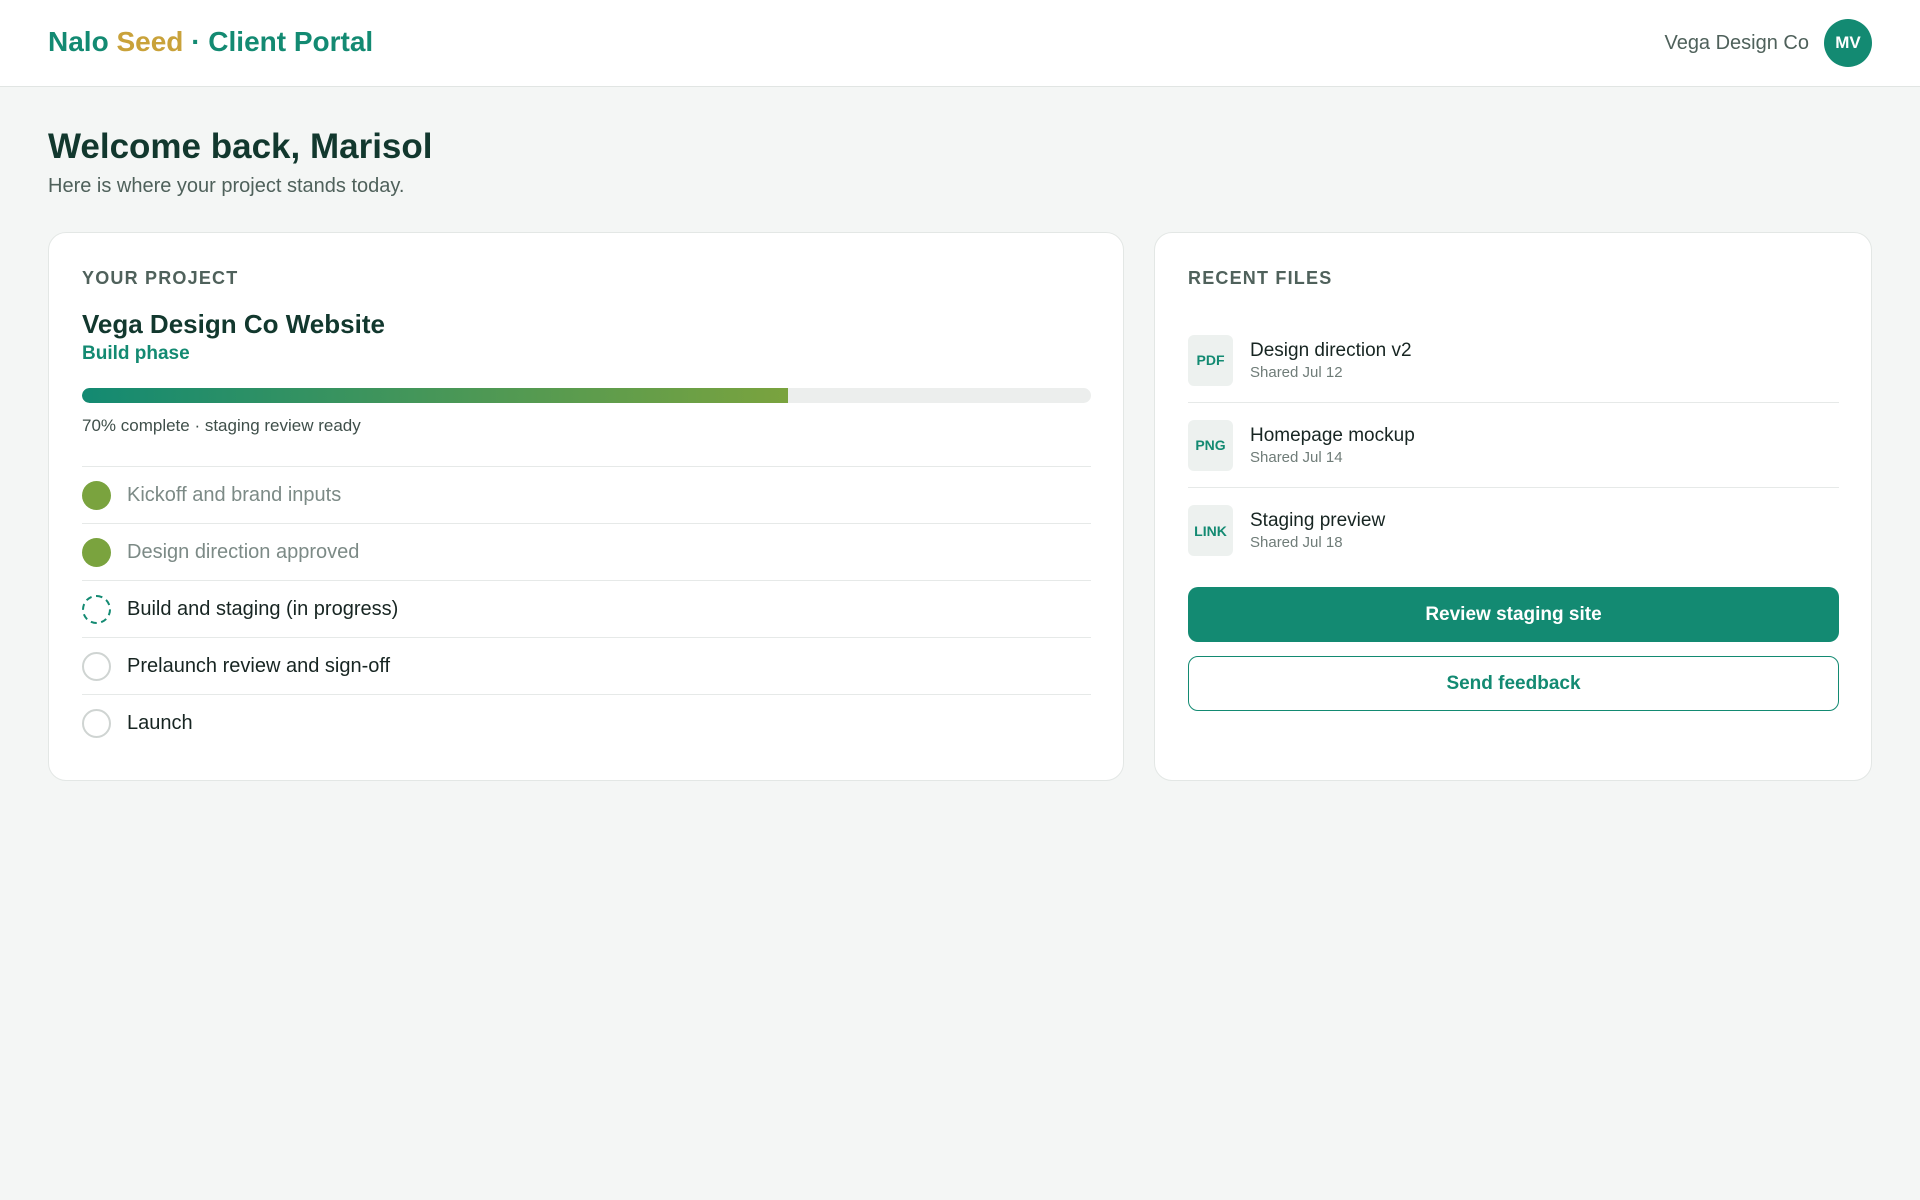  What do you see at coordinates (291, 41) in the screenshot?
I see `brand-portal-label: Client Portal` at bounding box center [291, 41].